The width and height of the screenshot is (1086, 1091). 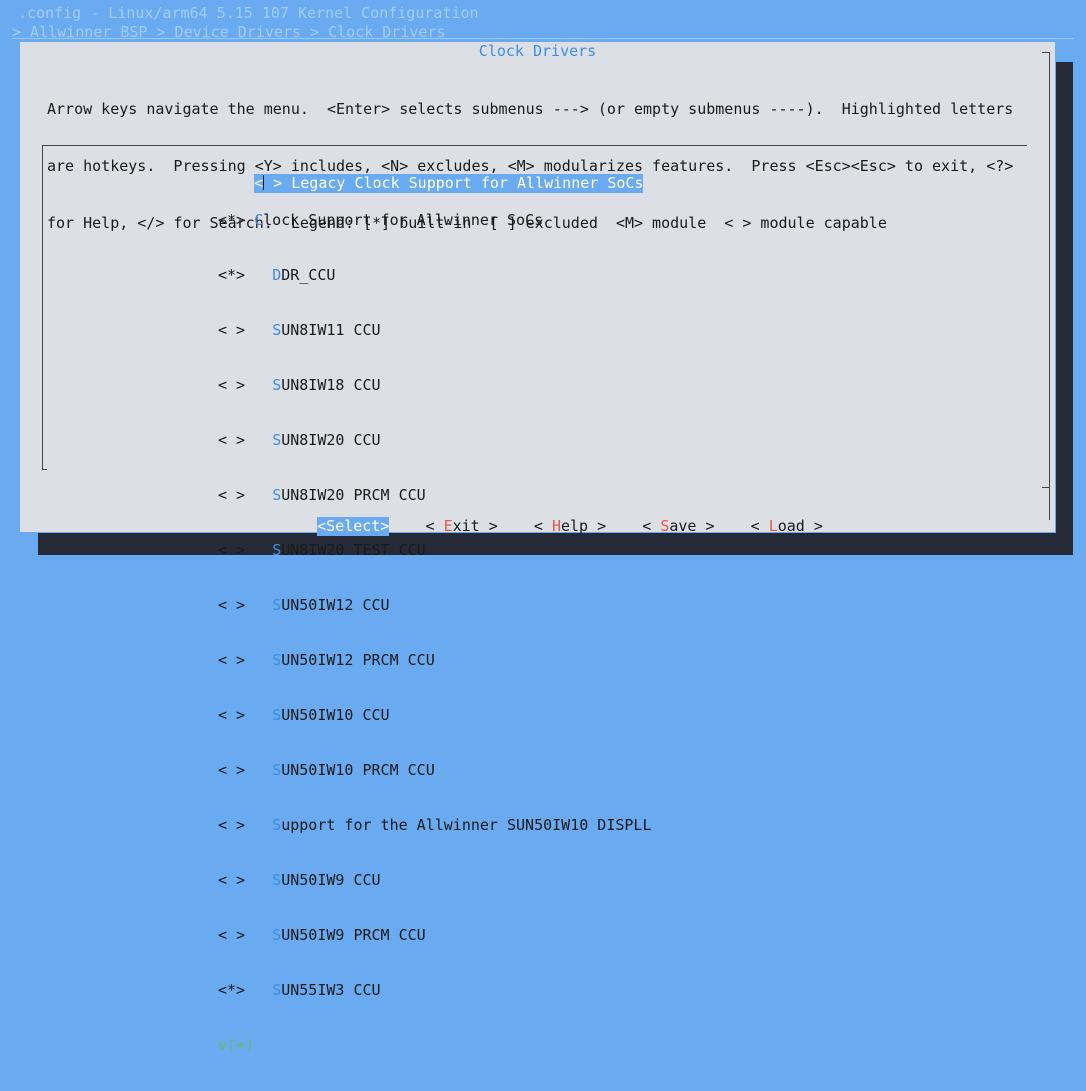 What do you see at coordinates (353, 935) in the screenshot?
I see `menu-item-label: UN50IW9 PRCM CCU` at bounding box center [353, 935].